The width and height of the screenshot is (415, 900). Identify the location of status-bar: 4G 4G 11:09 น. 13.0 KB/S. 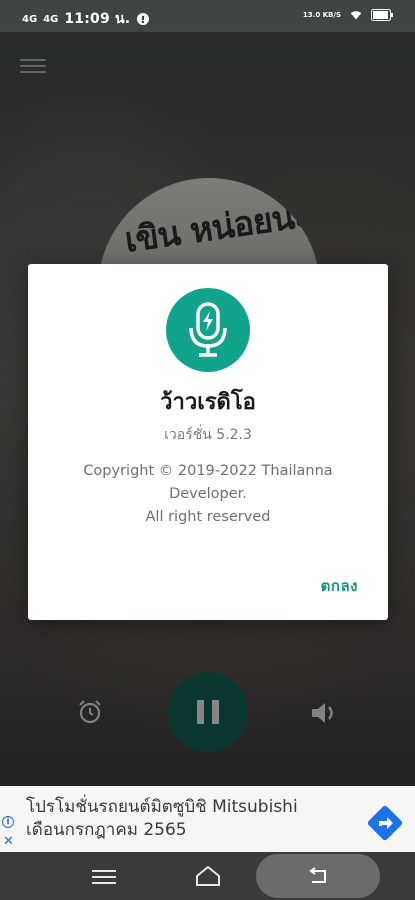
(207, 16).